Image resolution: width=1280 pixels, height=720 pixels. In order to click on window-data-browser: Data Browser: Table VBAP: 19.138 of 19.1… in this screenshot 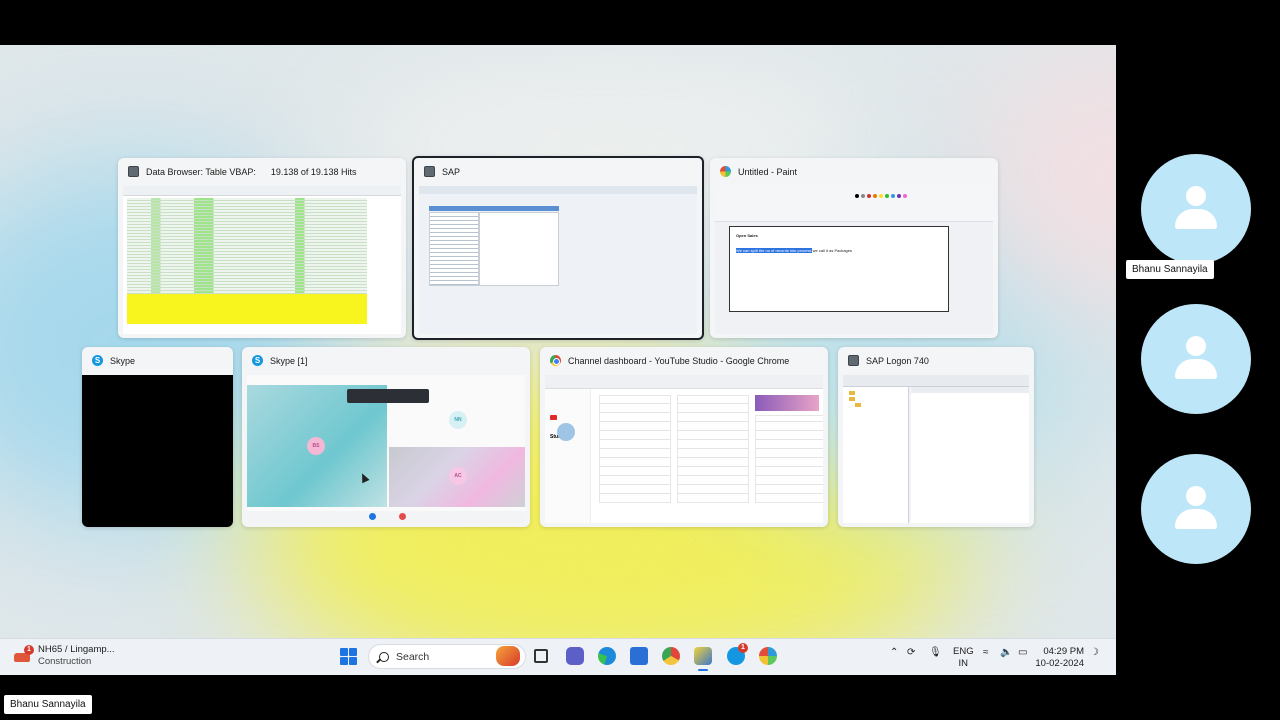, I will do `click(262, 248)`.